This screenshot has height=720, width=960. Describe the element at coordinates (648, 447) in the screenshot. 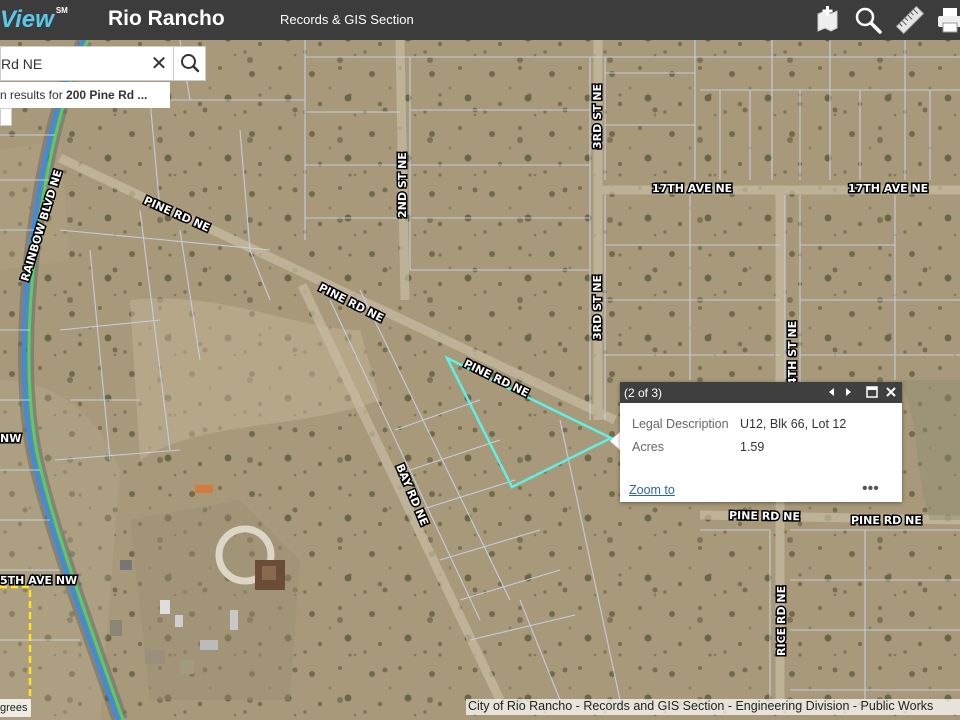

I see `acres-label: Acres` at that location.